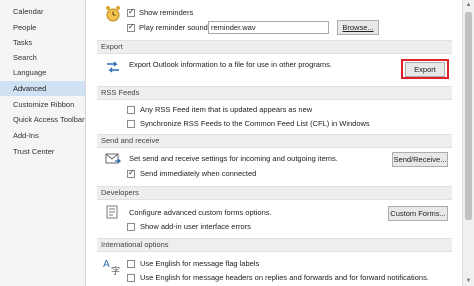 The image size is (474, 286). I want to click on scroll-down-arrow-icon: ▼, so click(468, 281).